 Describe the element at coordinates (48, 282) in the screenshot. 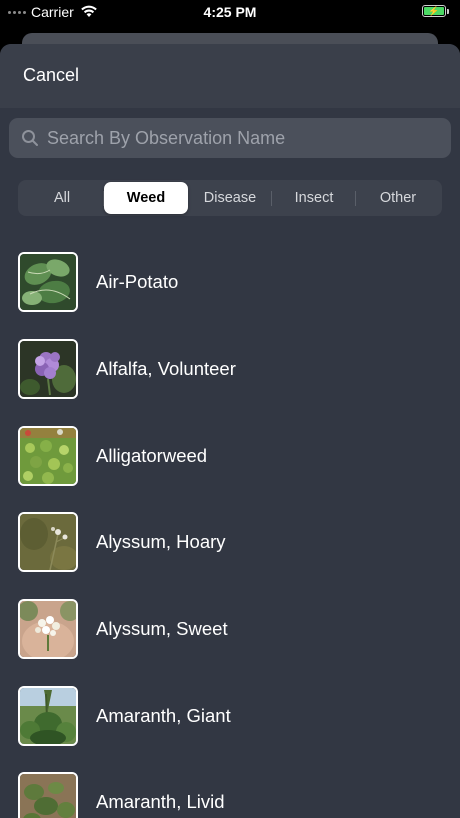

I see `leafy-vine-thumbnail` at that location.